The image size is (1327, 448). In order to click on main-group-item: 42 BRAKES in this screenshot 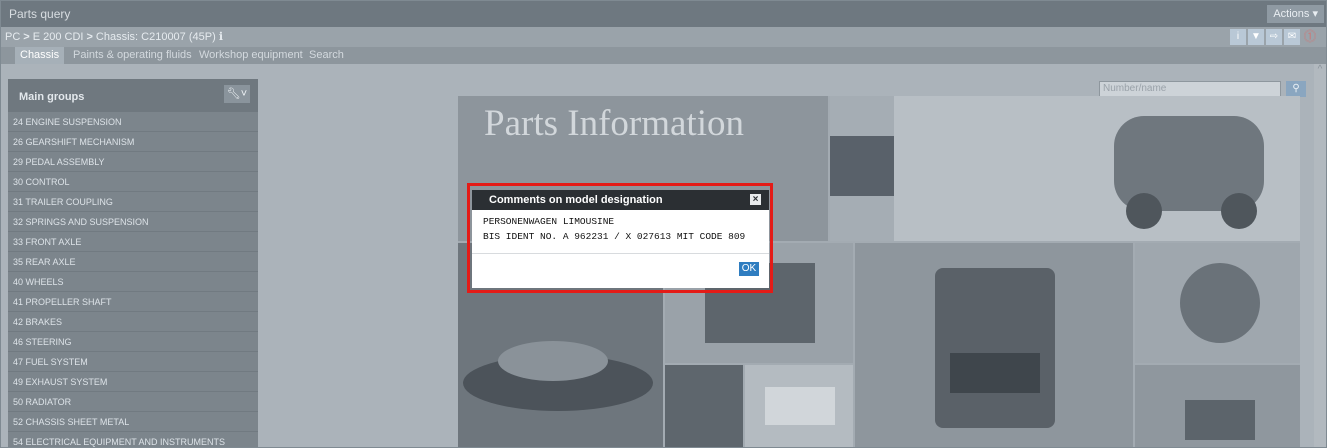, I will do `click(133, 322)`.